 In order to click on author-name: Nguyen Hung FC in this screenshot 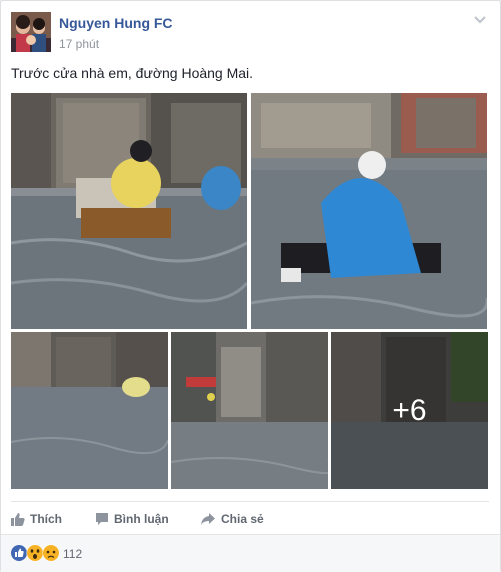, I will do `click(116, 23)`.